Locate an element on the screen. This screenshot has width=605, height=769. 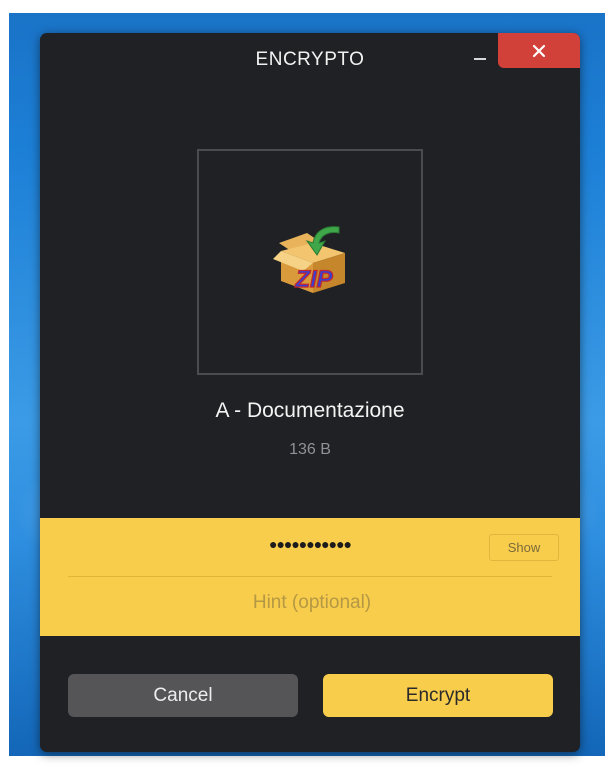
file-size: 136 B is located at coordinates (310, 449).